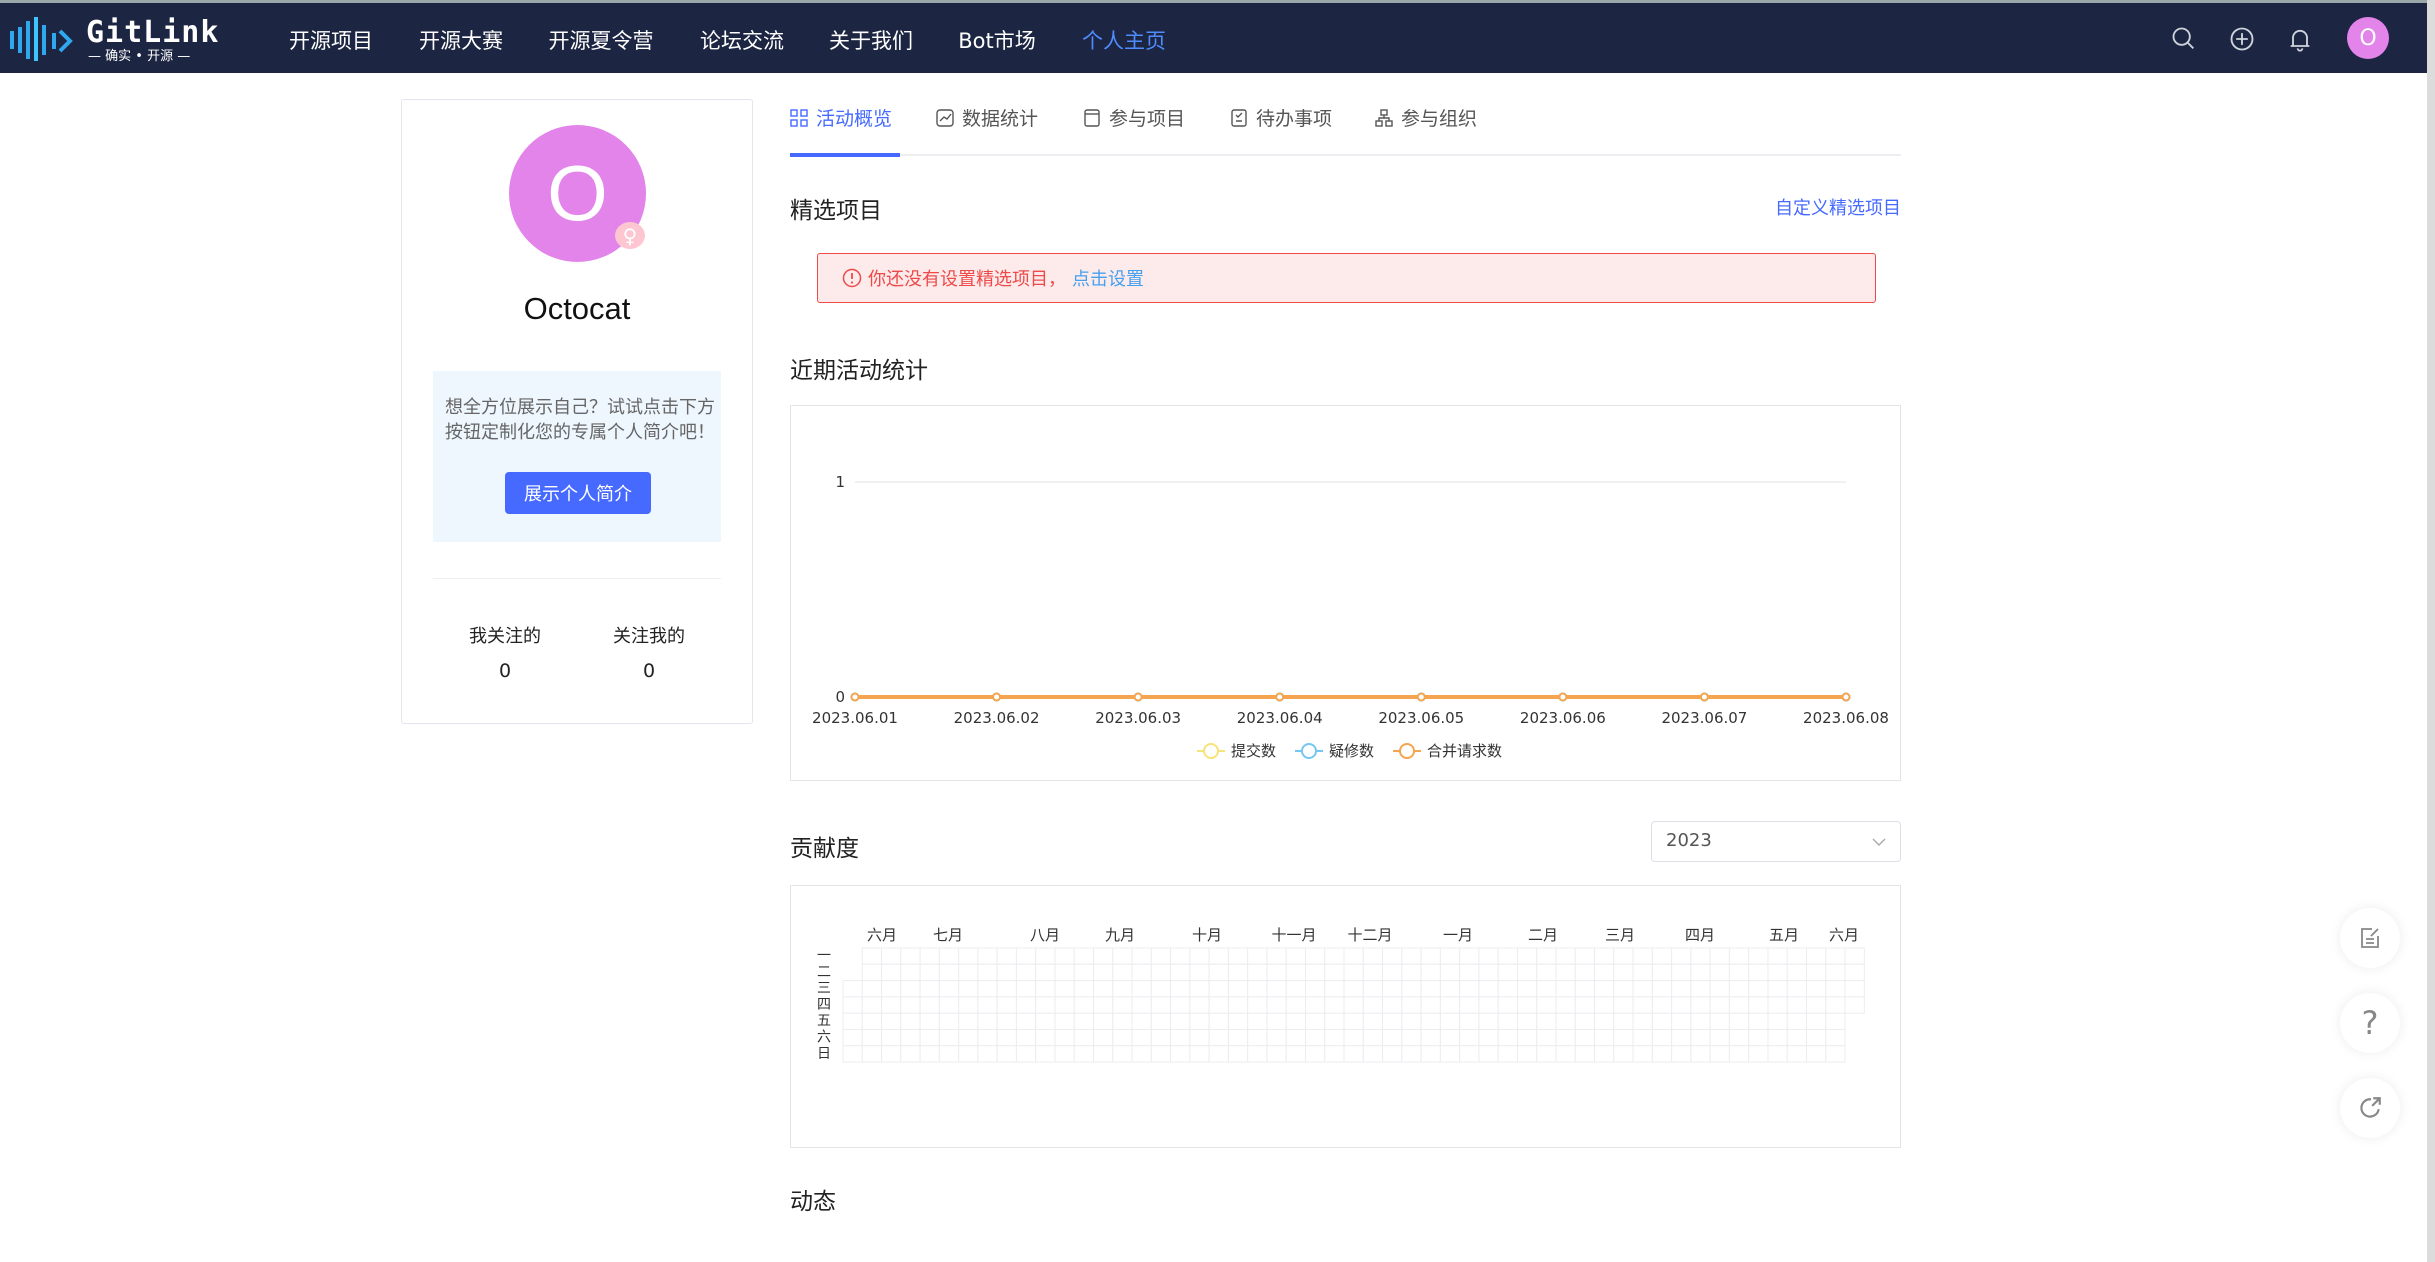 Image resolution: width=2435 pixels, height=1262 pixels. What do you see at coordinates (871, 40) in the screenshot?
I see `nav-item-4: 关于我们` at bounding box center [871, 40].